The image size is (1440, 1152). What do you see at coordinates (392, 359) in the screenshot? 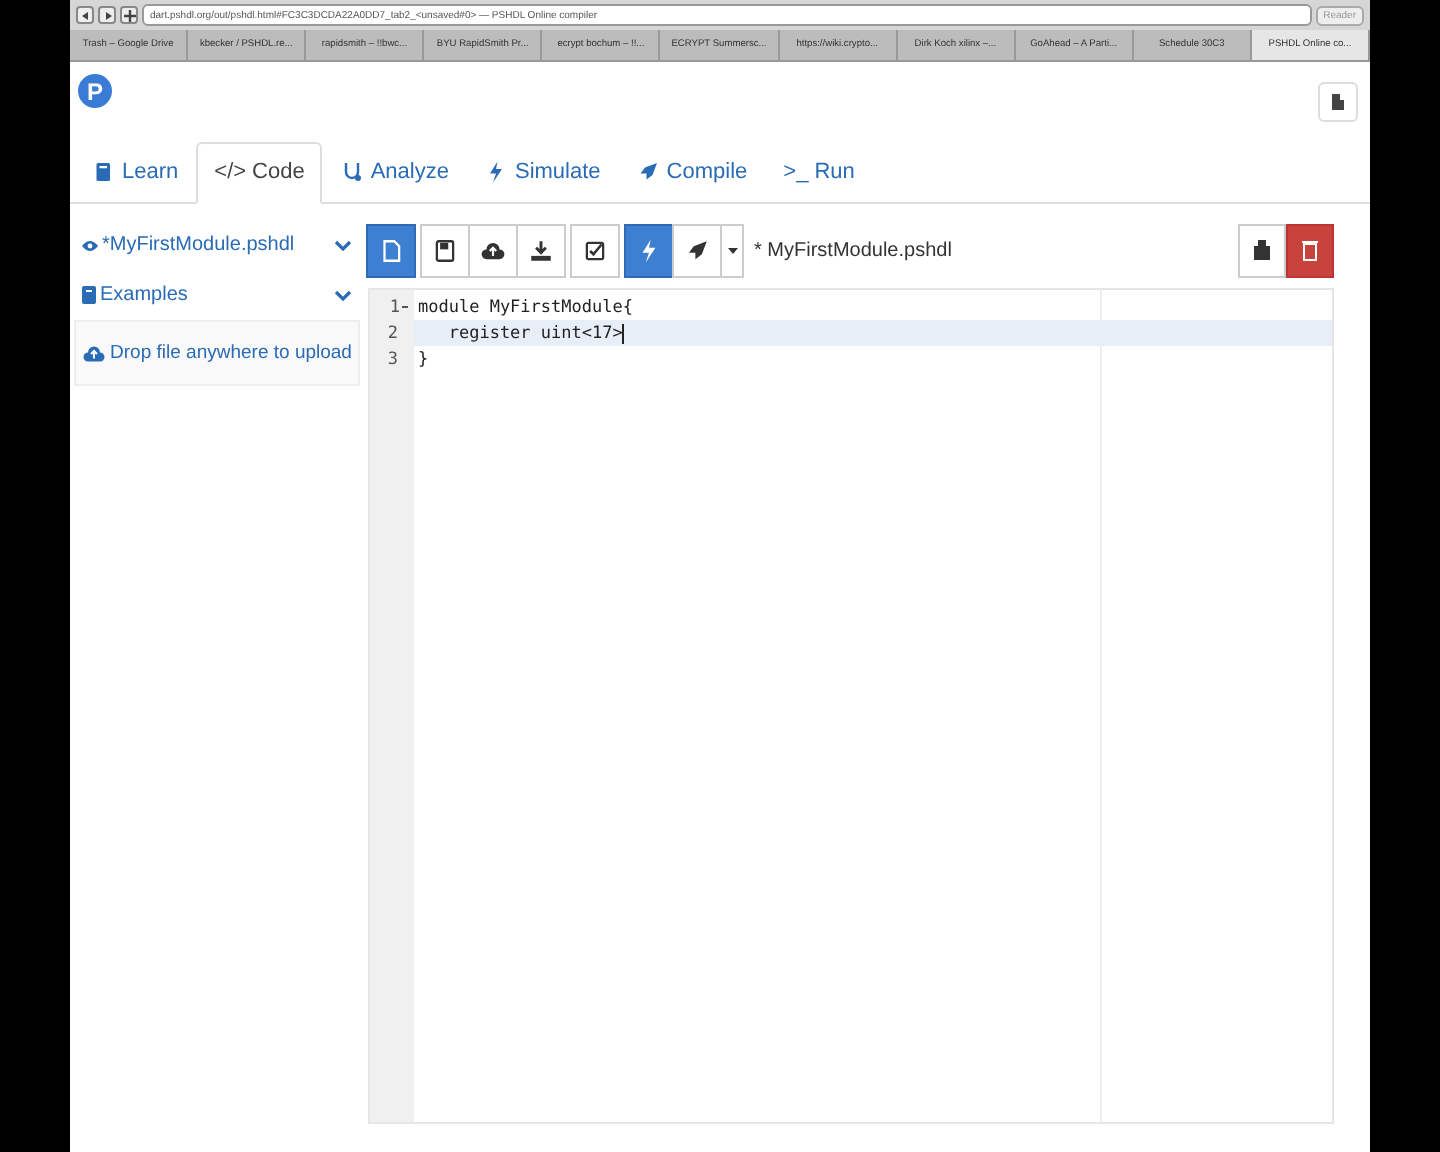
I see `line-number: 3` at bounding box center [392, 359].